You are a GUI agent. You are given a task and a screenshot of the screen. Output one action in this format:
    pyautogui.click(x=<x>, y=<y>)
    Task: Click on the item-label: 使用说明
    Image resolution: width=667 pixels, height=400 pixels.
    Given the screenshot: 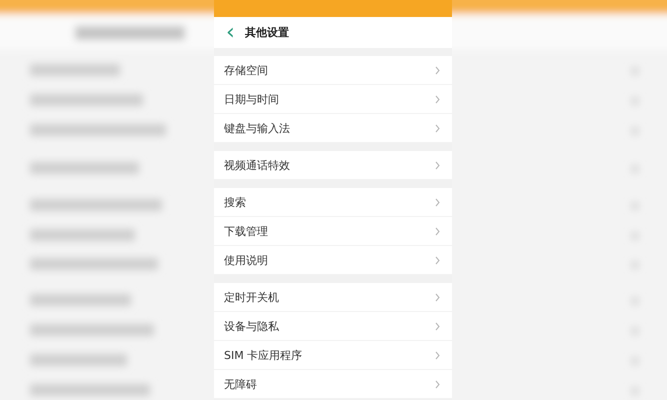 What is the action you would take?
    pyautogui.click(x=246, y=260)
    